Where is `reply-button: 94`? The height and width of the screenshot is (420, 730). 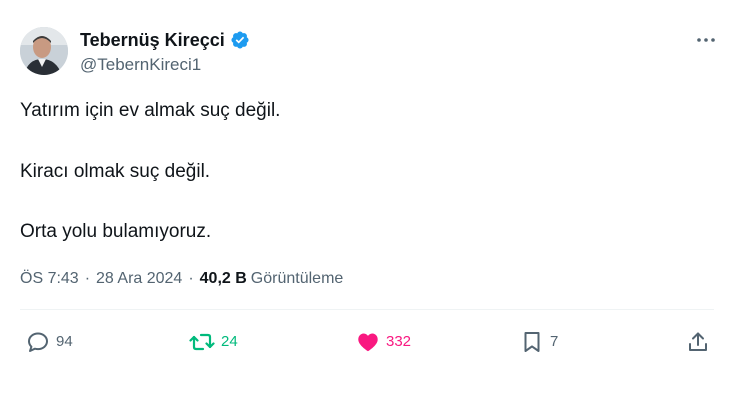 reply-button: 94 is located at coordinates (49, 342).